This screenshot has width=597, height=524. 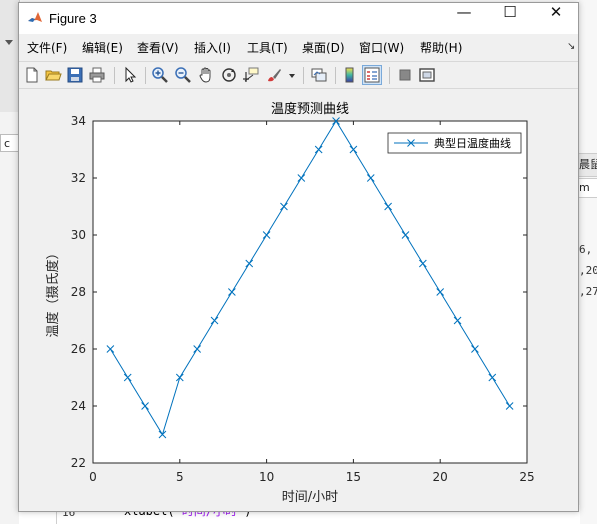 I want to click on show-plot-tools-icon, so click(x=427, y=75).